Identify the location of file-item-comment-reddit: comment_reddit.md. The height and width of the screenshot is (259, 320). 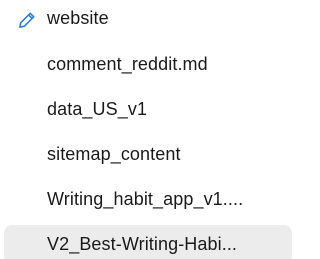
(148, 65).